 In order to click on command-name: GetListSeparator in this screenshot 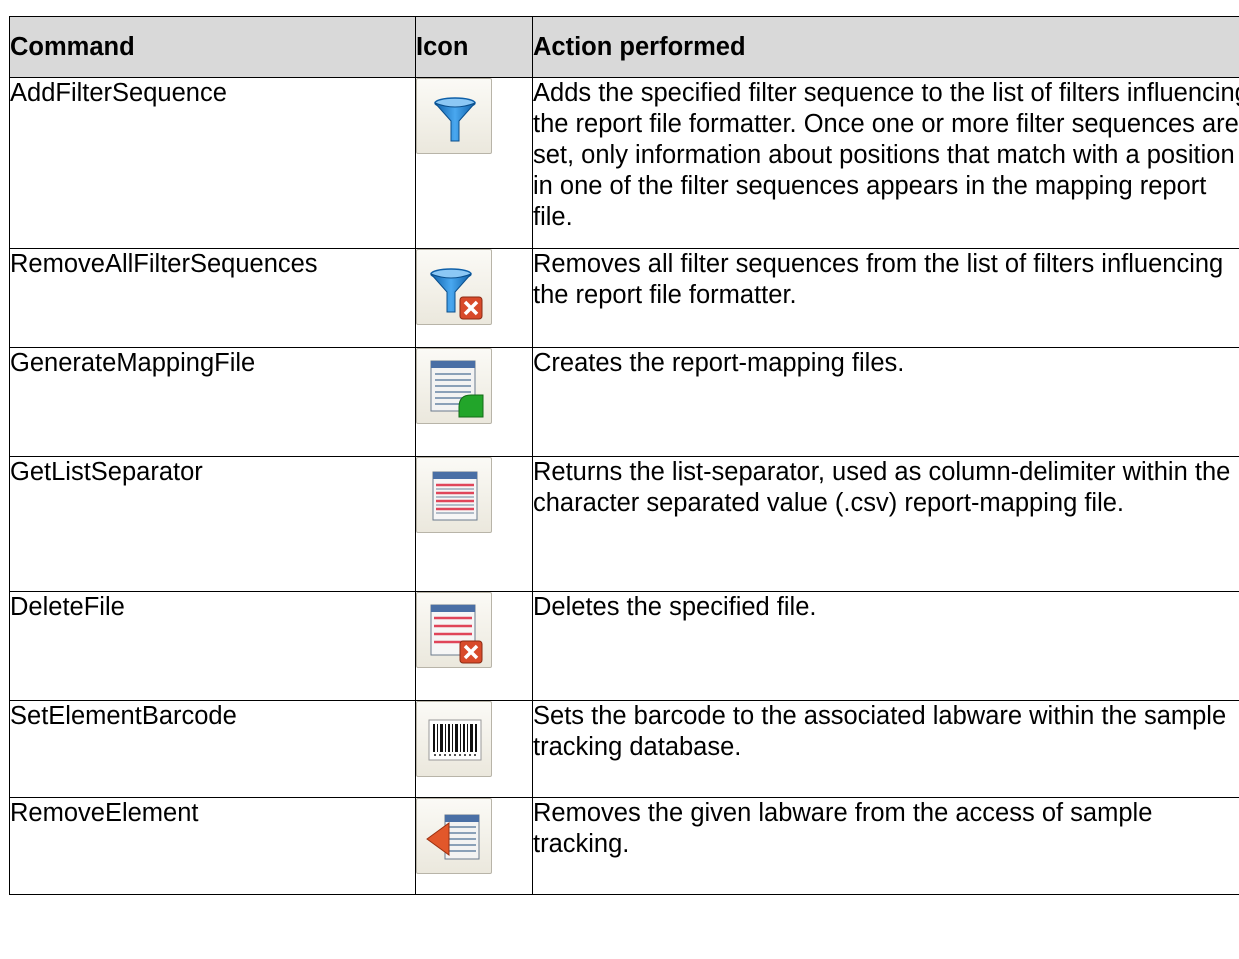, I will do `click(212, 524)`.